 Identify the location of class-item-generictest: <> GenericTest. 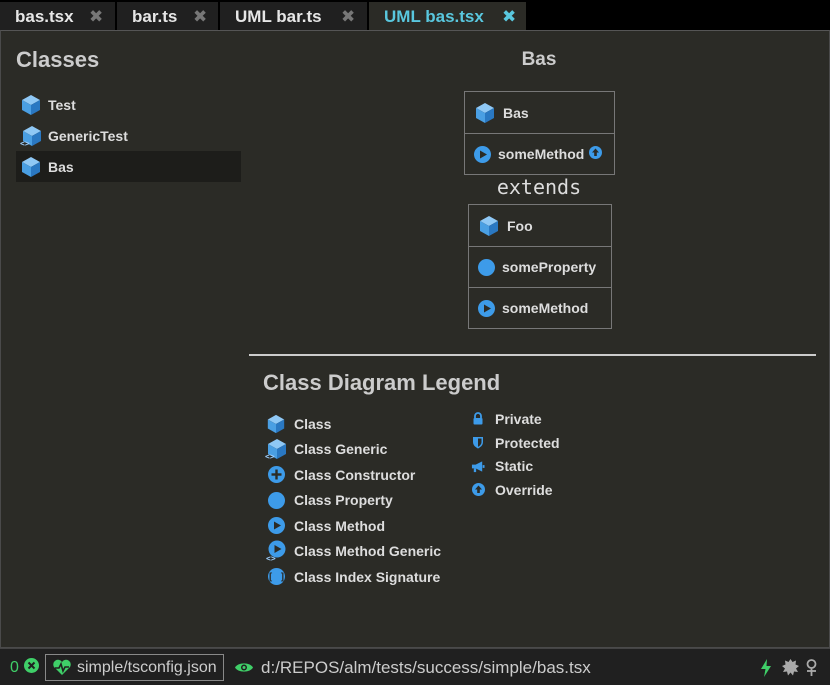
(128, 135).